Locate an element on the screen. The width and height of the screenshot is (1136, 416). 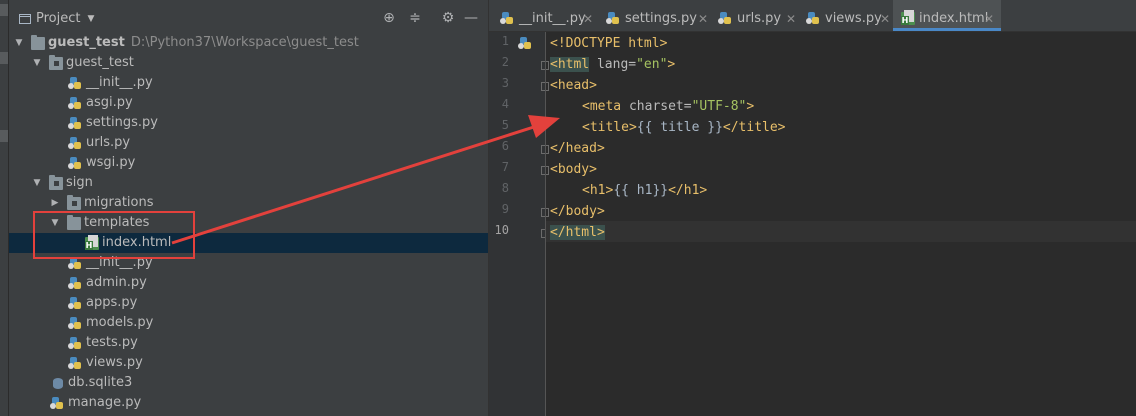
tab-settings-py: settings.py ✕ is located at coordinates (655, 15).